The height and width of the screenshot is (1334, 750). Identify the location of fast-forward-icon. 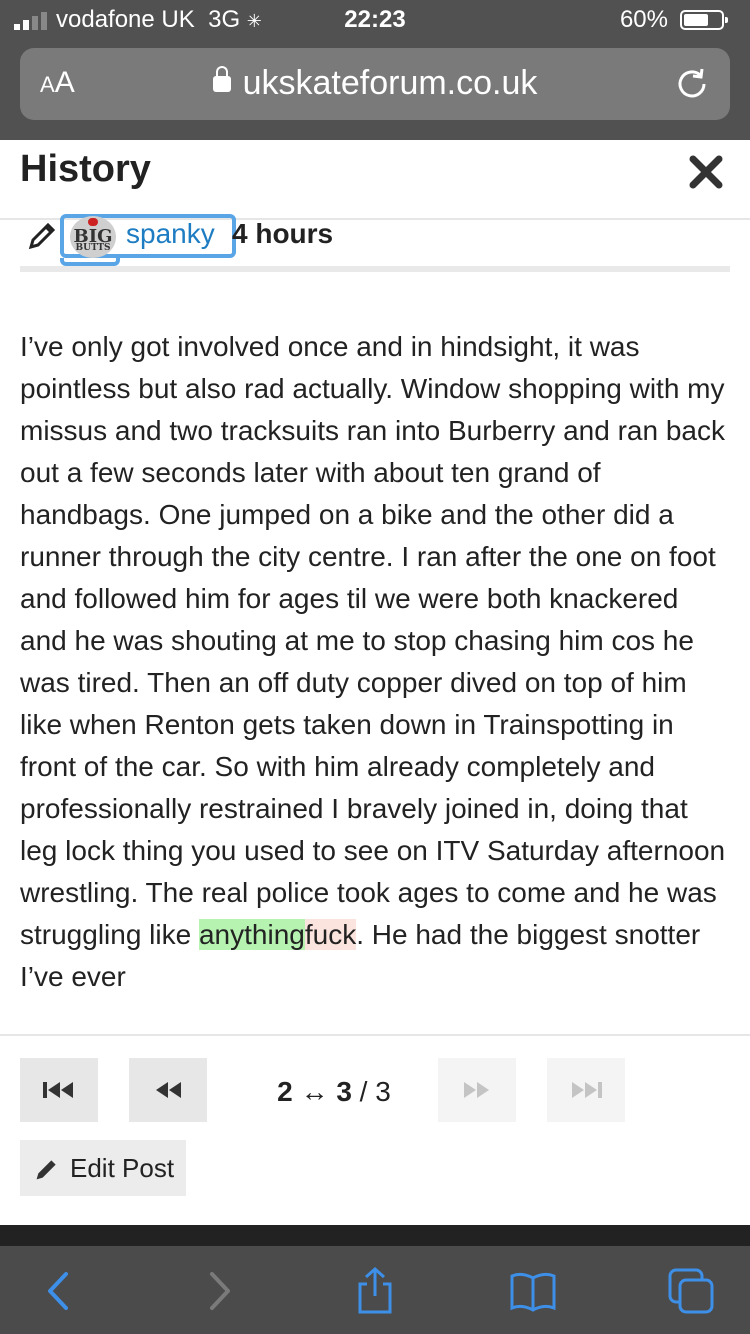
(476, 1090).